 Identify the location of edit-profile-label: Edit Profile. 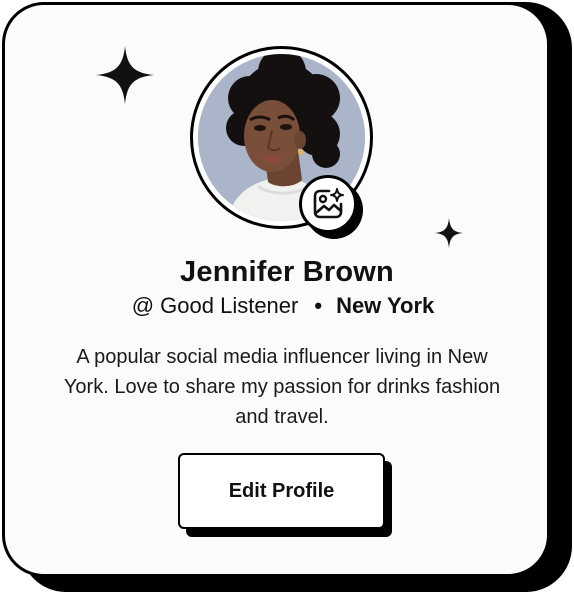
(281, 490).